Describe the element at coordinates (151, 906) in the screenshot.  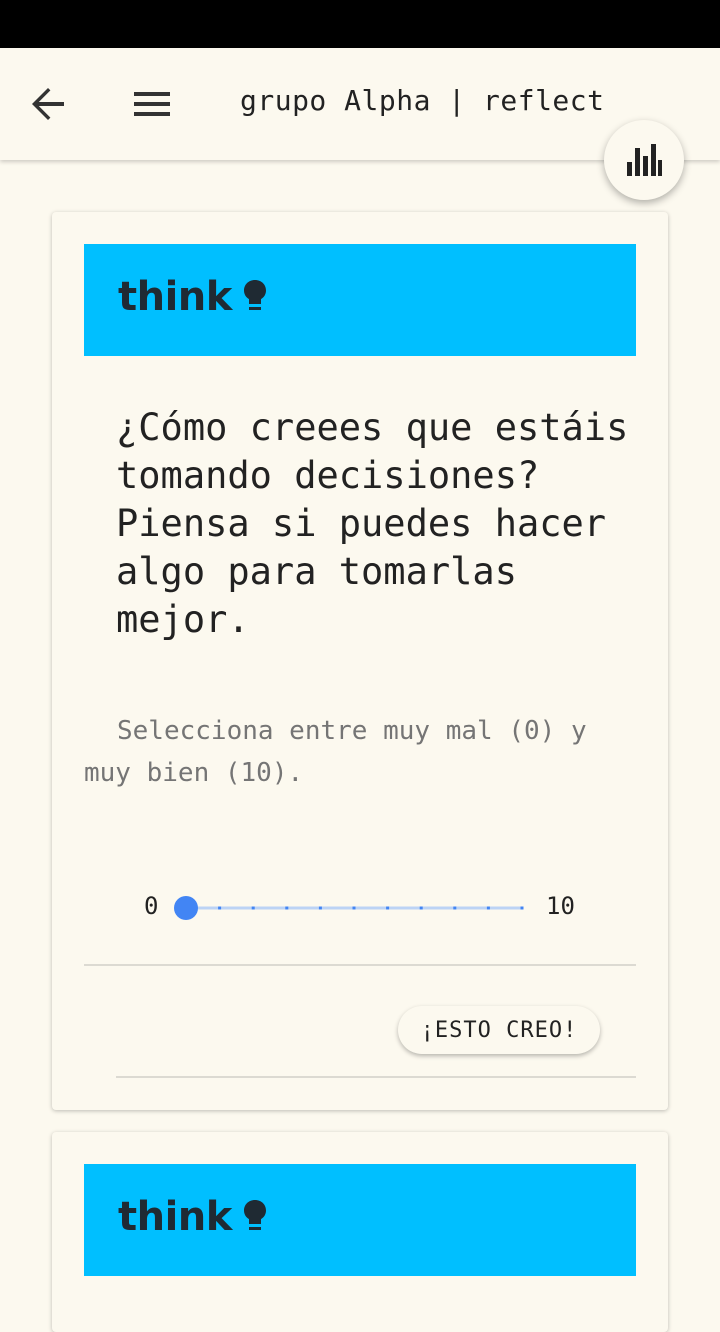
I see `slider-min-label: 0` at that location.